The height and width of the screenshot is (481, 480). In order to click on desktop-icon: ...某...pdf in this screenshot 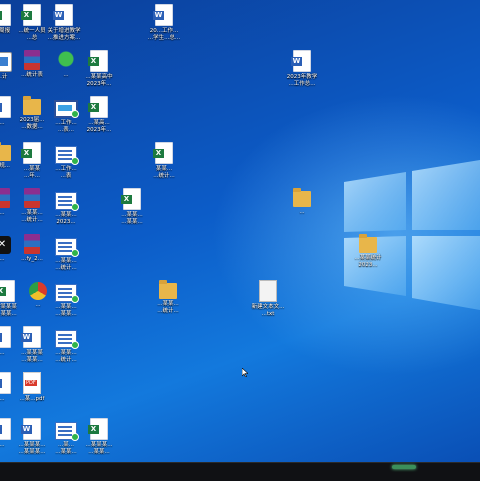, I will do `click(32, 387)`.